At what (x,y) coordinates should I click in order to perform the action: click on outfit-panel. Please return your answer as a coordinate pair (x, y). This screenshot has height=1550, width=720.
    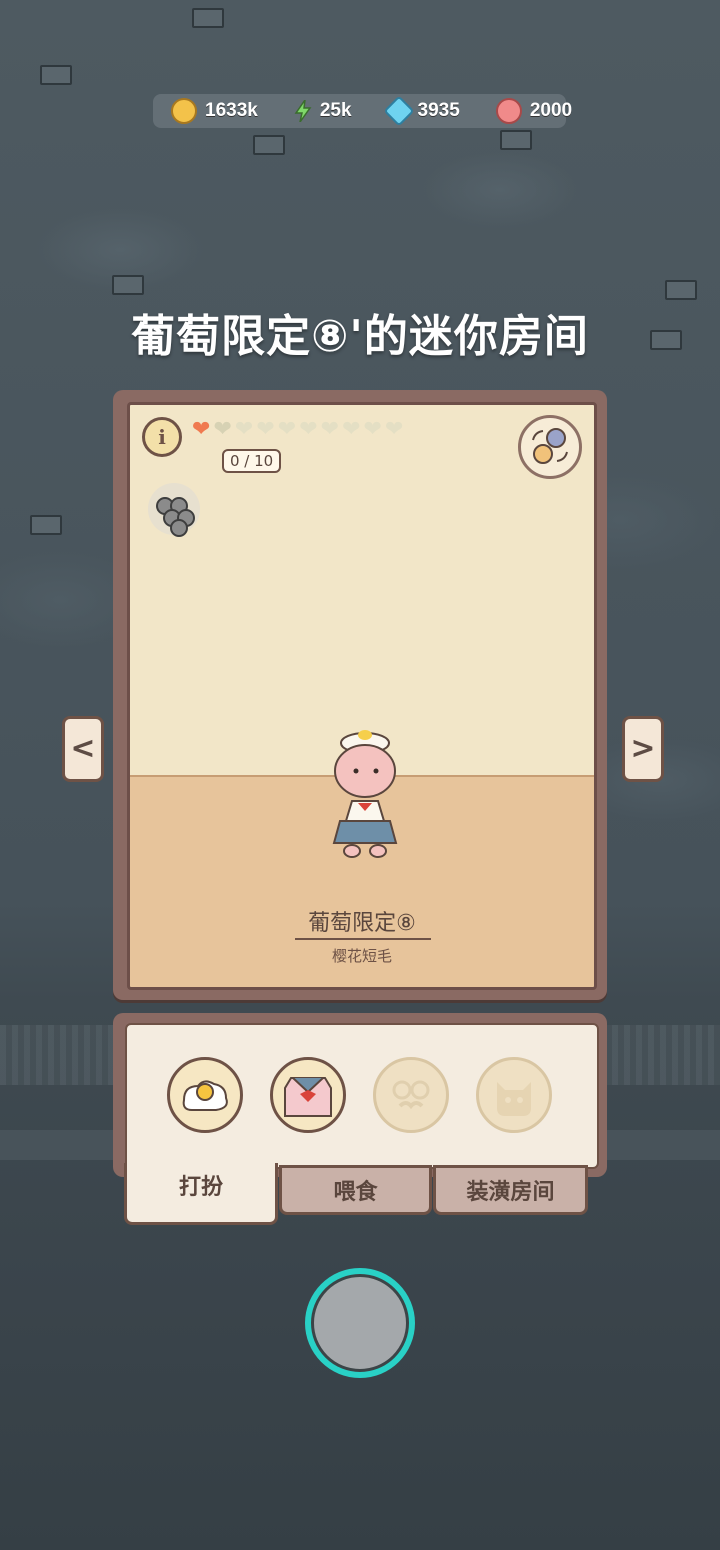
    Looking at the image, I should click on (360, 1095).